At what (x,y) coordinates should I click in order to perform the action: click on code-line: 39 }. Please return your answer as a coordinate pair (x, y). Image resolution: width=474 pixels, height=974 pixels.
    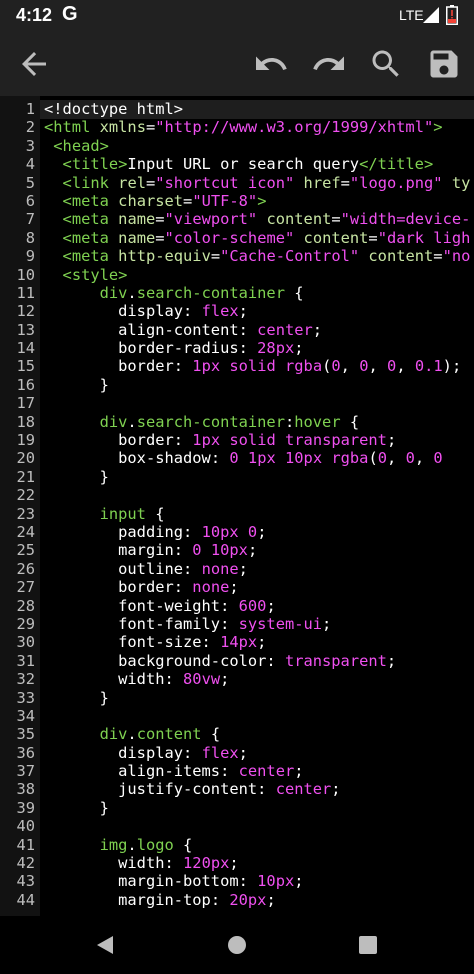
    Looking at the image, I should click on (237, 808).